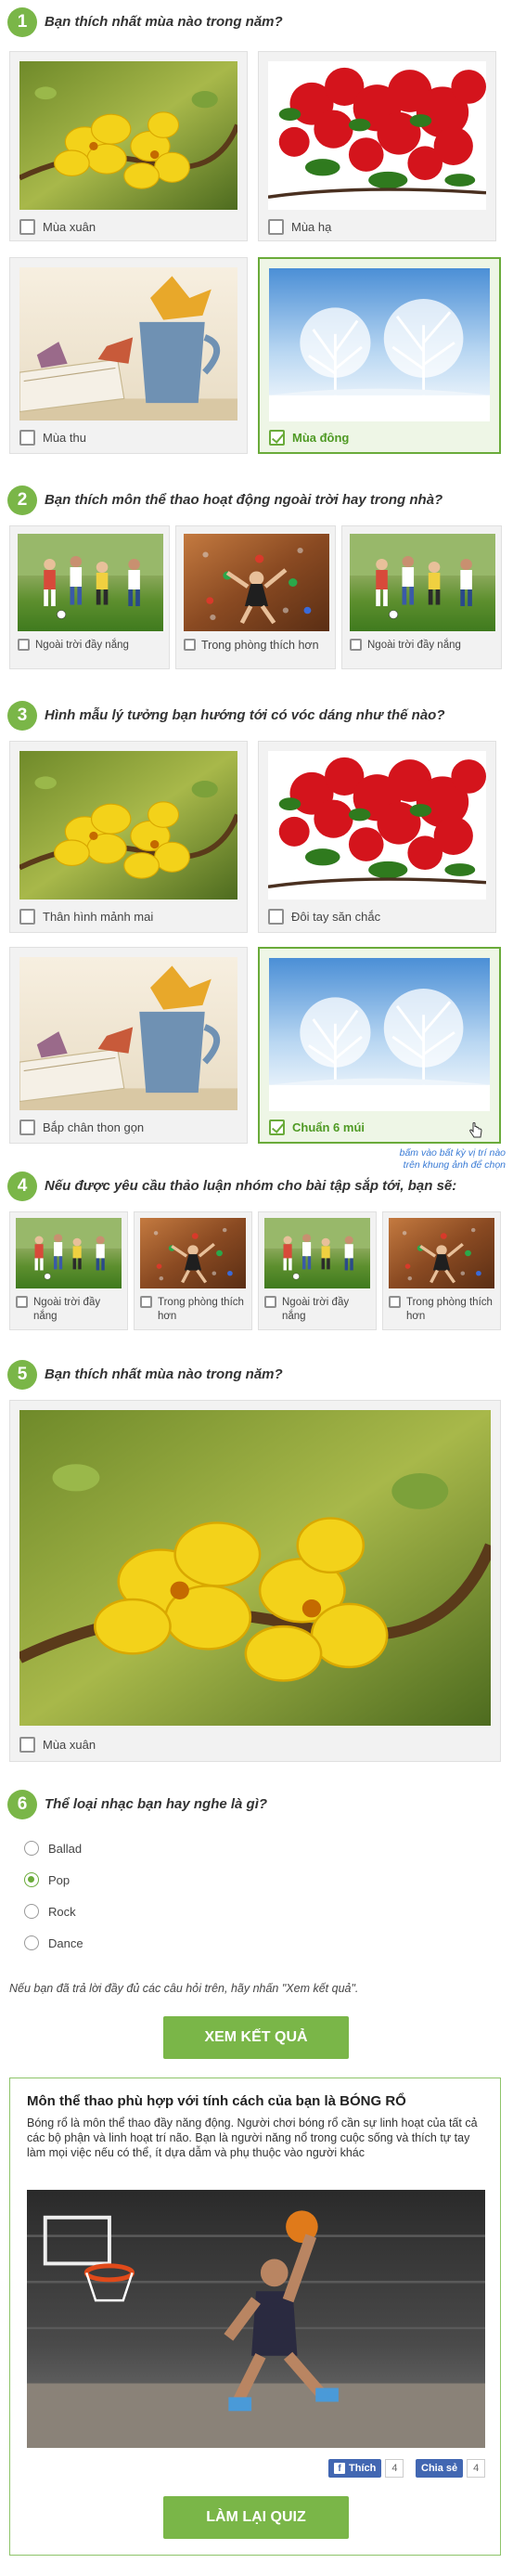 Image resolution: width=513 pixels, height=2576 pixels. What do you see at coordinates (62, 1911) in the screenshot?
I see `radio-label: Rock` at bounding box center [62, 1911].